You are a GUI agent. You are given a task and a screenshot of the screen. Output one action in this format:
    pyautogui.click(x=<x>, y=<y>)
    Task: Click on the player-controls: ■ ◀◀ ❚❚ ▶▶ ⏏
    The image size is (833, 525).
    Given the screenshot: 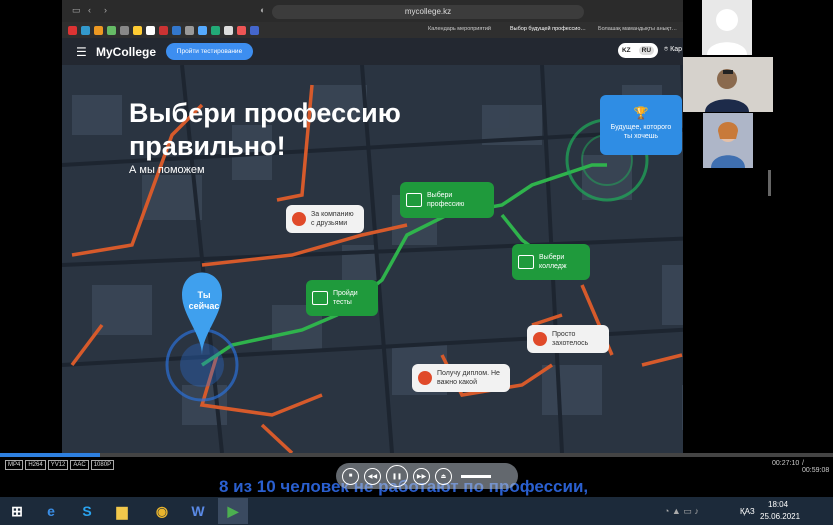 What is the action you would take?
    pyautogui.click(x=427, y=476)
    